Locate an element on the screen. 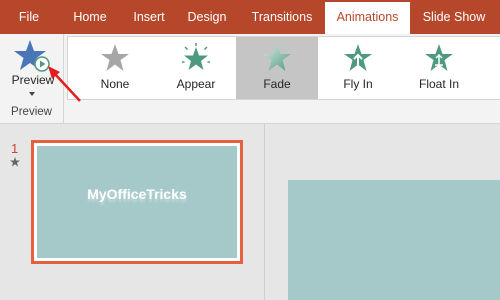 This screenshot has width=500, height=300. effect-float-in: Float In is located at coordinates (439, 68).